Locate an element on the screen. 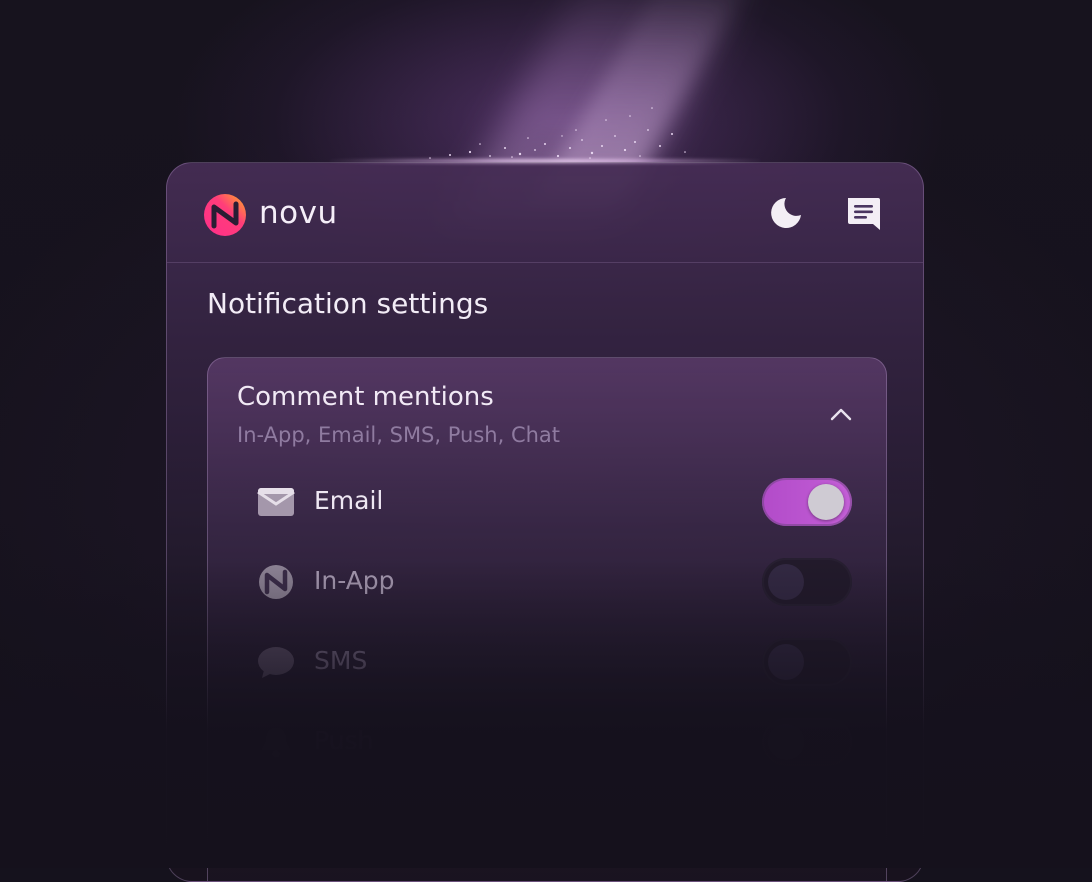  theme-toggle-button is located at coordinates (785, 213).